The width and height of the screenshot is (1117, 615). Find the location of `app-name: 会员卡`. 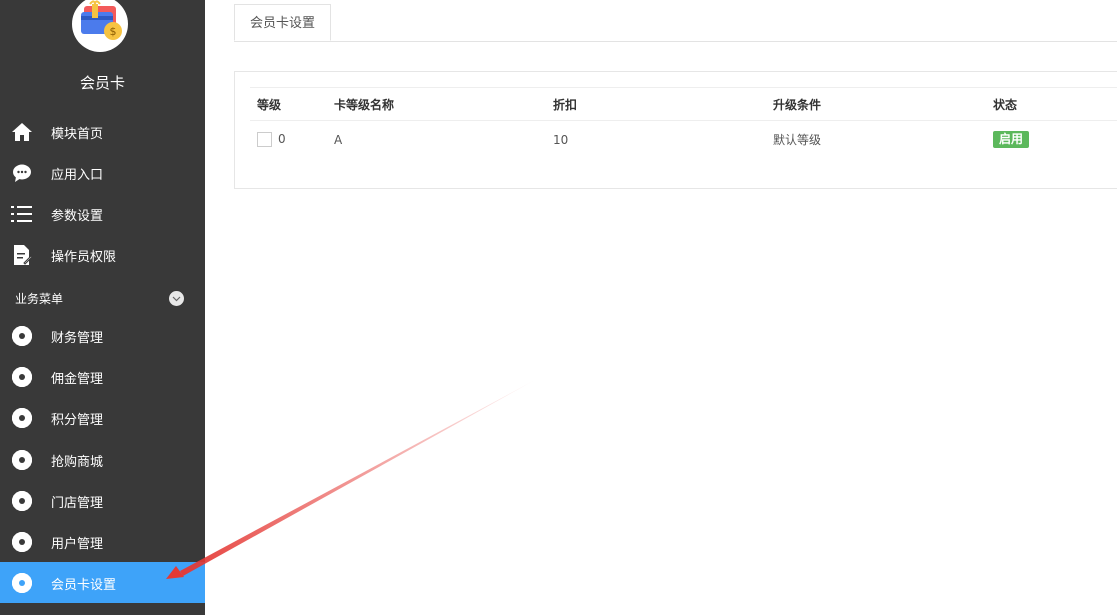

app-name: 会员卡 is located at coordinates (102, 83).